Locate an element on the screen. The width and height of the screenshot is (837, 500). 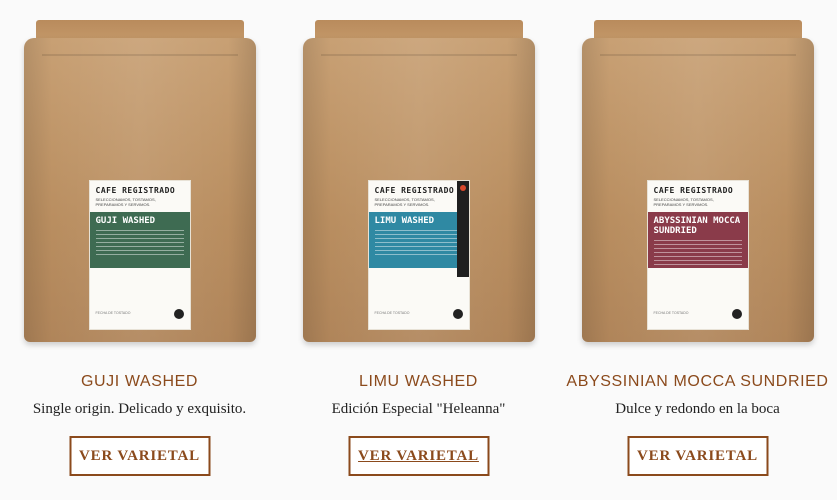
label-variety: ABYSSINIAN MOCCA SUNDRIED is located at coordinates (697, 226).